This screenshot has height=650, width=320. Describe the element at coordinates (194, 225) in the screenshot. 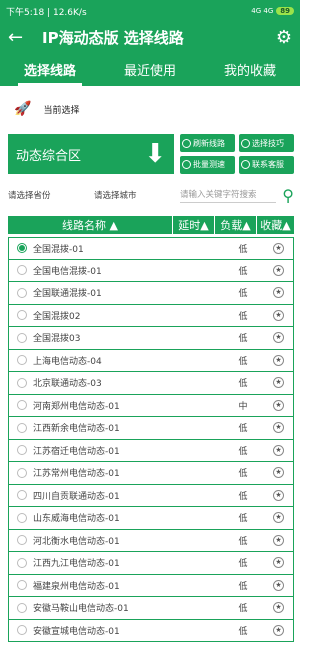

I see `header-latency: 延时▲` at that location.